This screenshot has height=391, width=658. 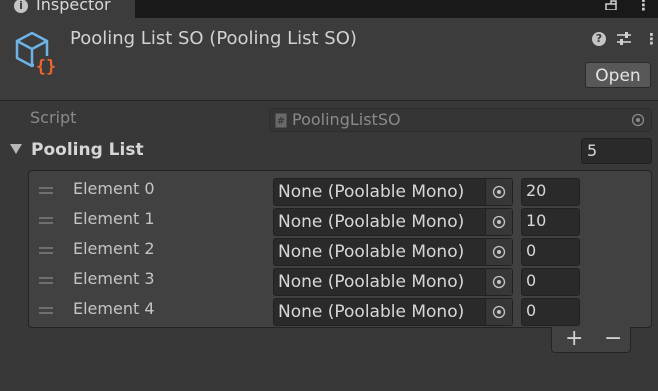 What do you see at coordinates (114, 278) in the screenshot?
I see `element-label: Element 3` at bounding box center [114, 278].